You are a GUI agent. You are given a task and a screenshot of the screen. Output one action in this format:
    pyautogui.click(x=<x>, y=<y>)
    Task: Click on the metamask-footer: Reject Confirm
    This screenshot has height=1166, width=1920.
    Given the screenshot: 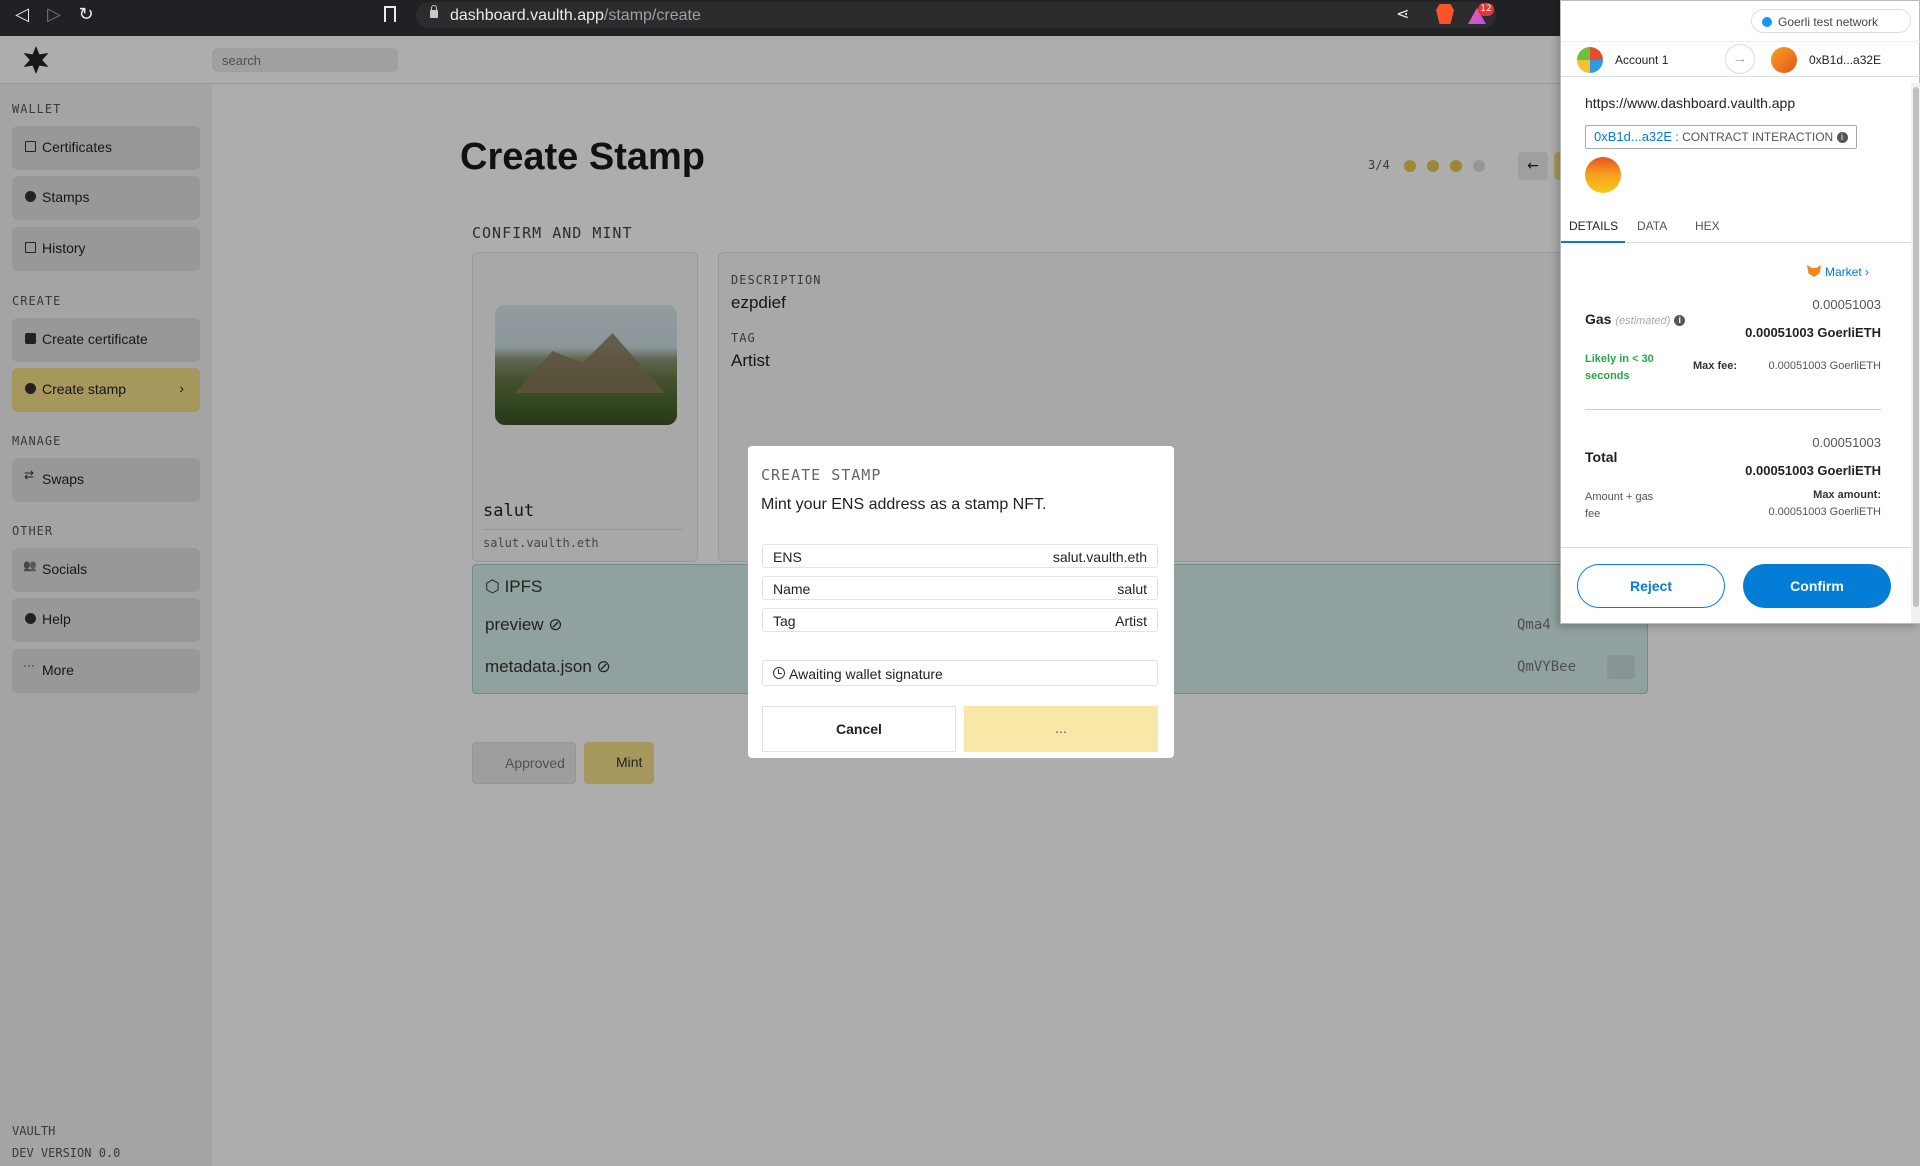 What is the action you would take?
    pyautogui.click(x=1736, y=583)
    